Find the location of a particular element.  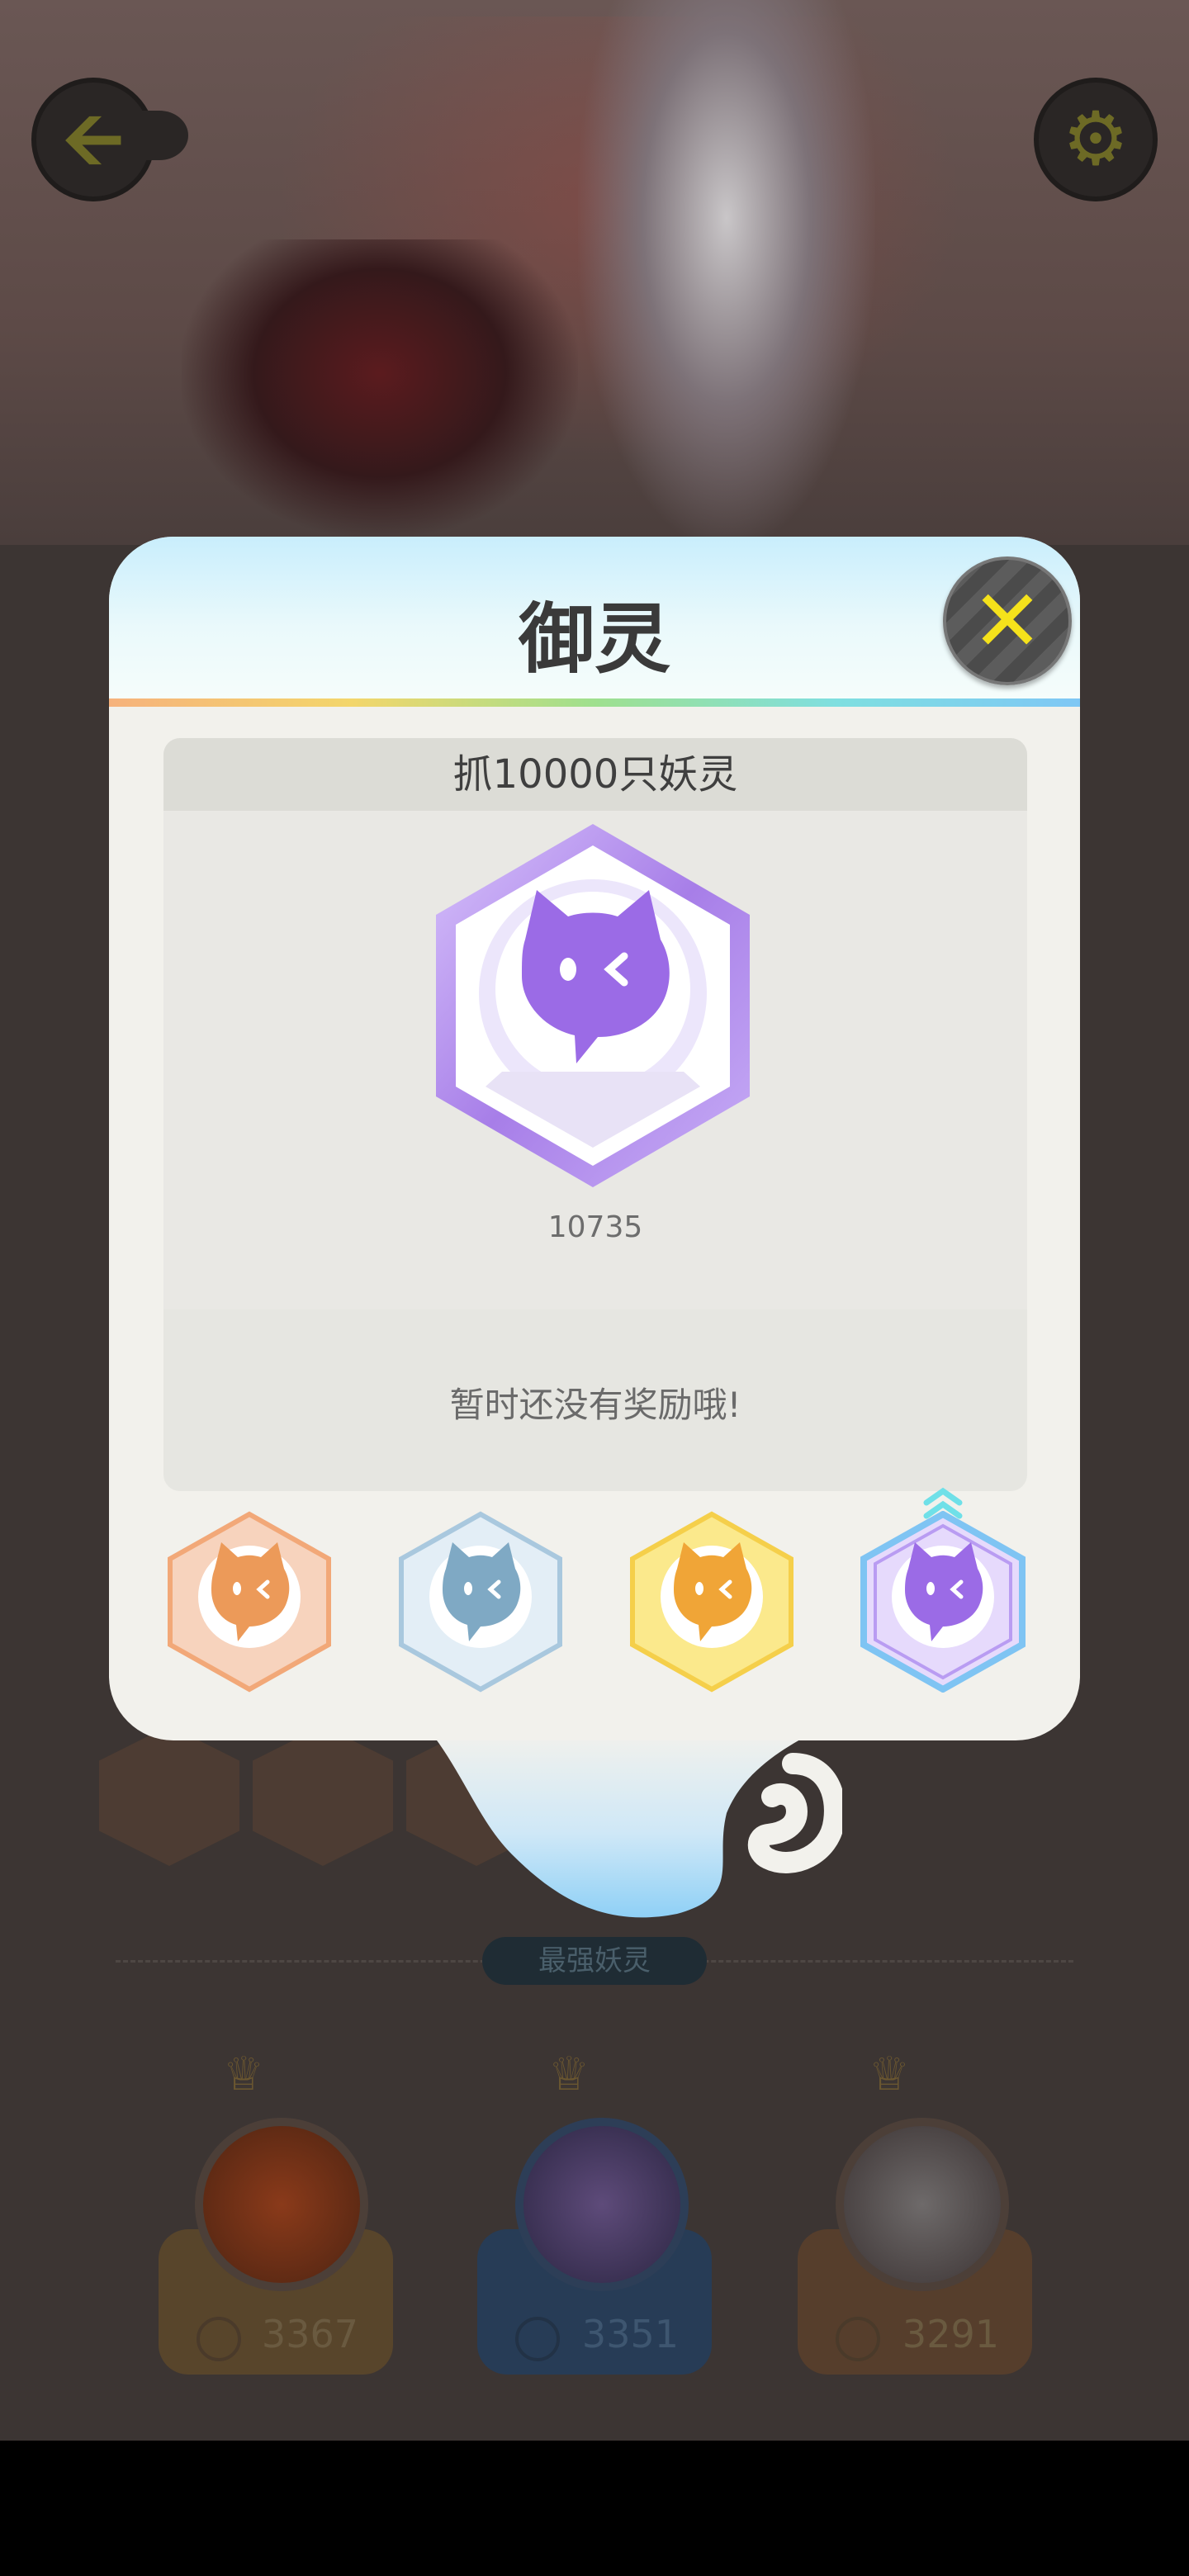

tier-badge-gold is located at coordinates (711, 1602).